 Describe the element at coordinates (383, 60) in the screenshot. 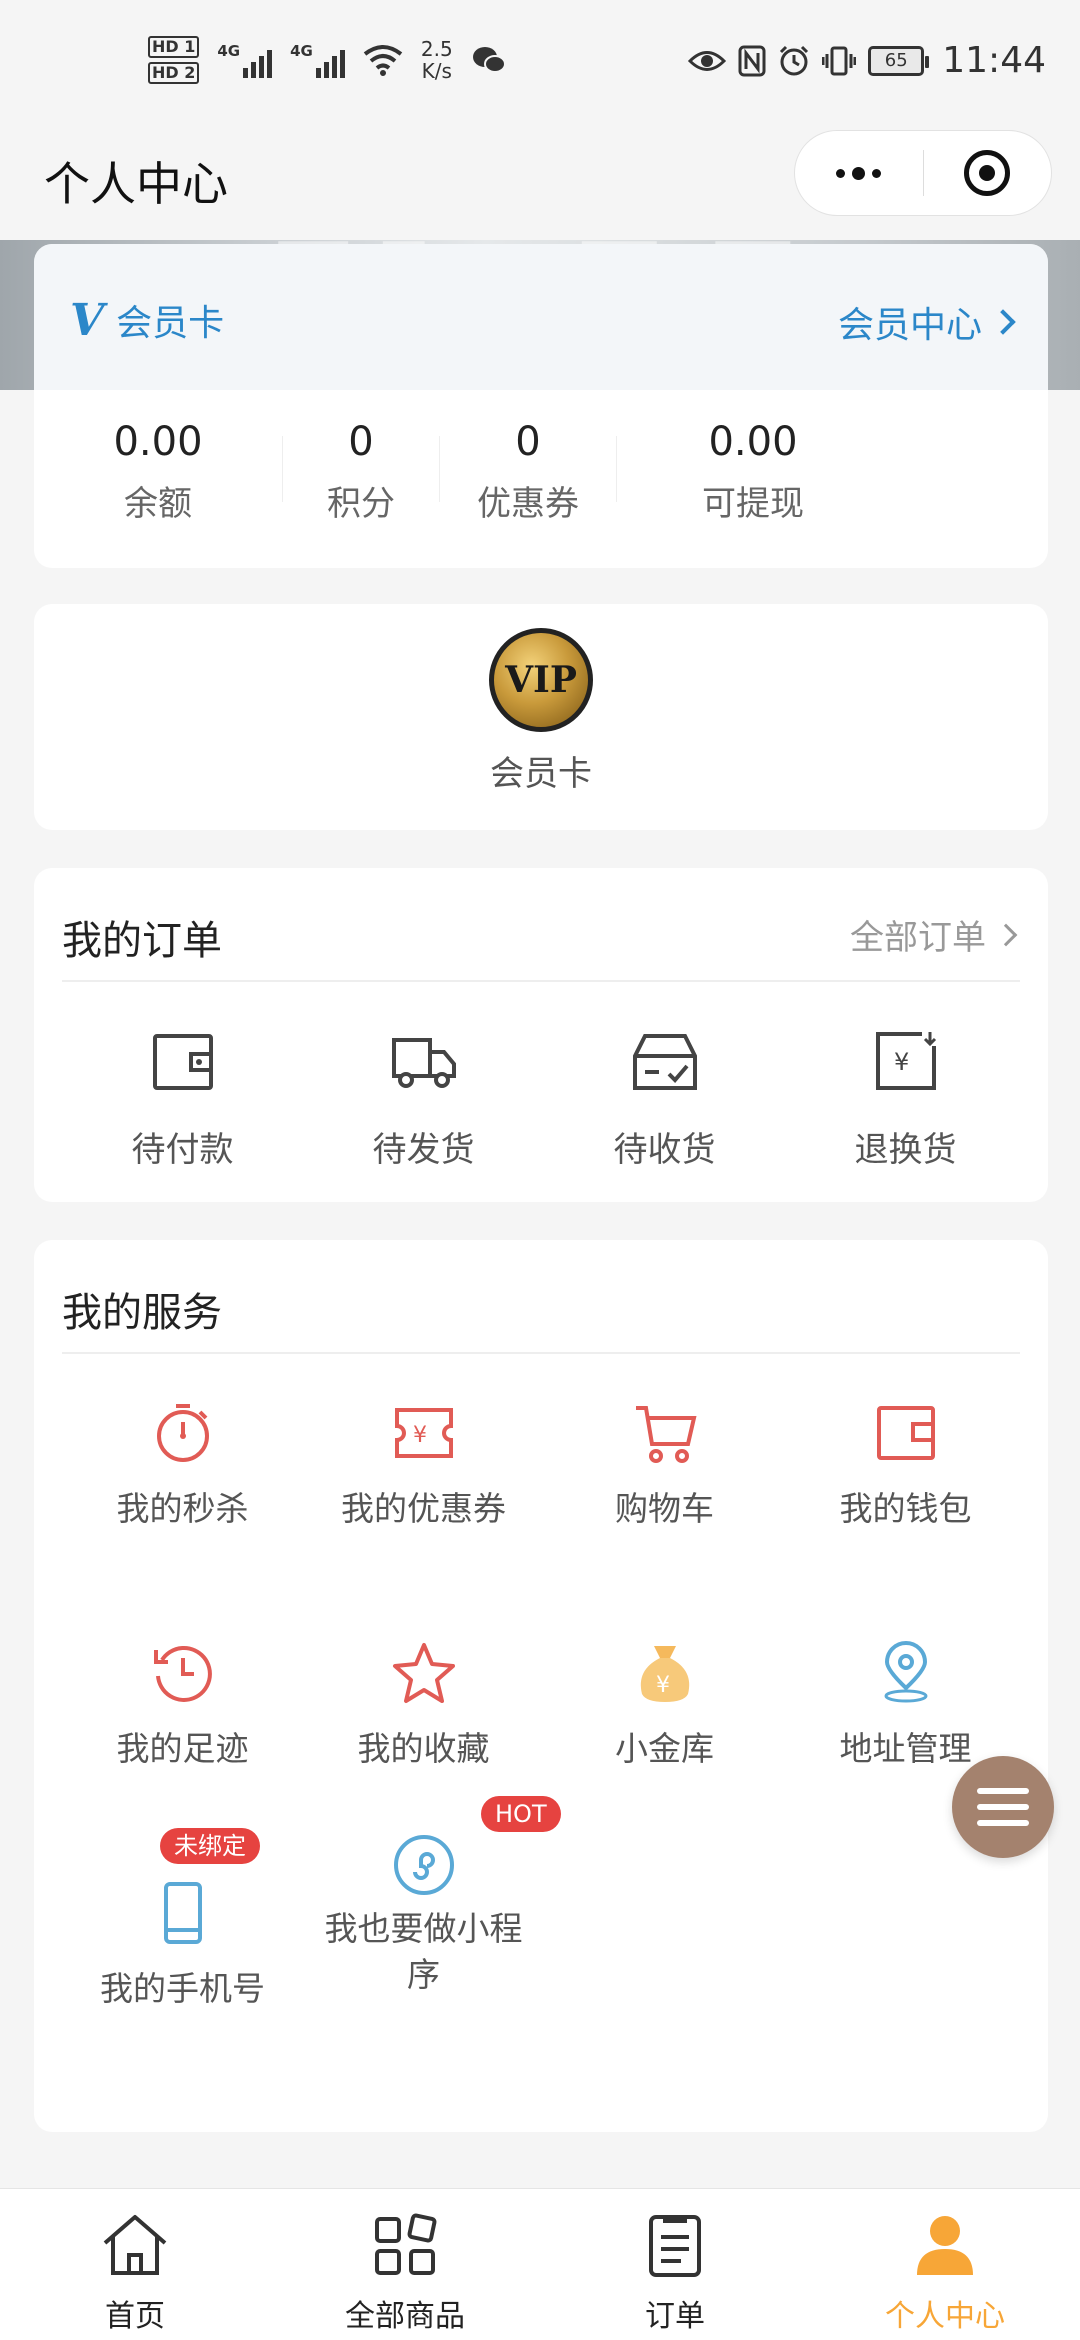

I see `wifi-icon` at that location.